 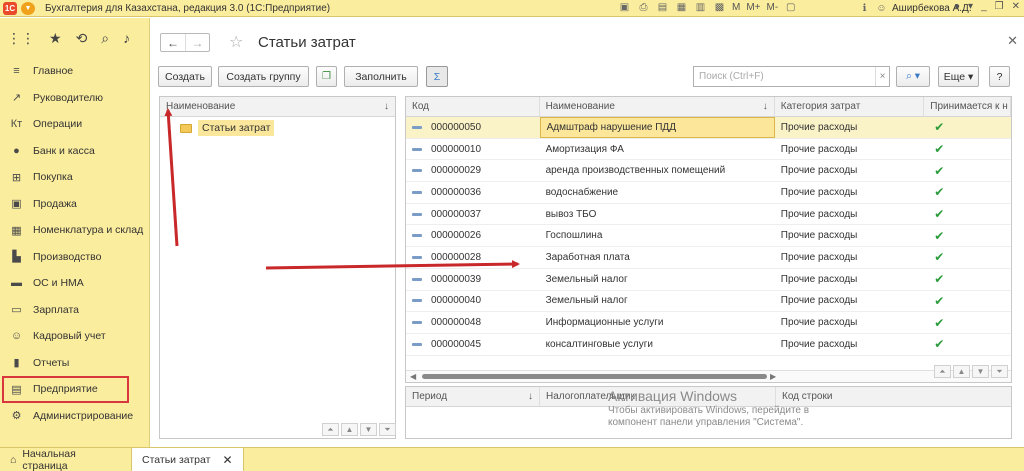 What do you see at coordinates (708, 193) in the screenshot?
I see `table-row: 000000036 водоснабжение Прочие расходы ✔` at bounding box center [708, 193].